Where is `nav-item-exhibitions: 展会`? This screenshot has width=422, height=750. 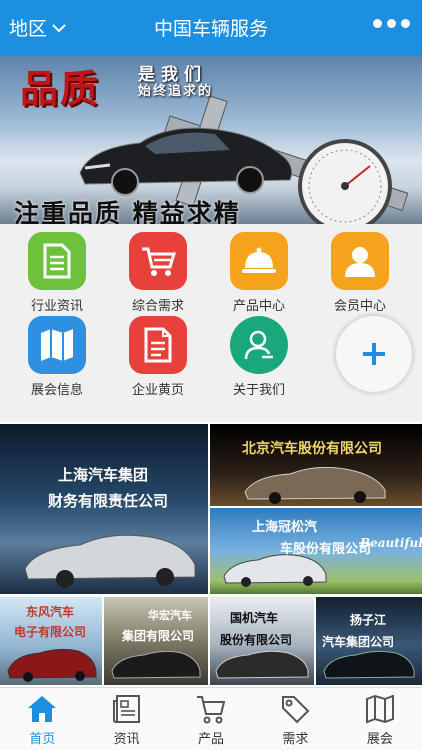 nav-item-exhibitions: 展会 is located at coordinates (380, 719).